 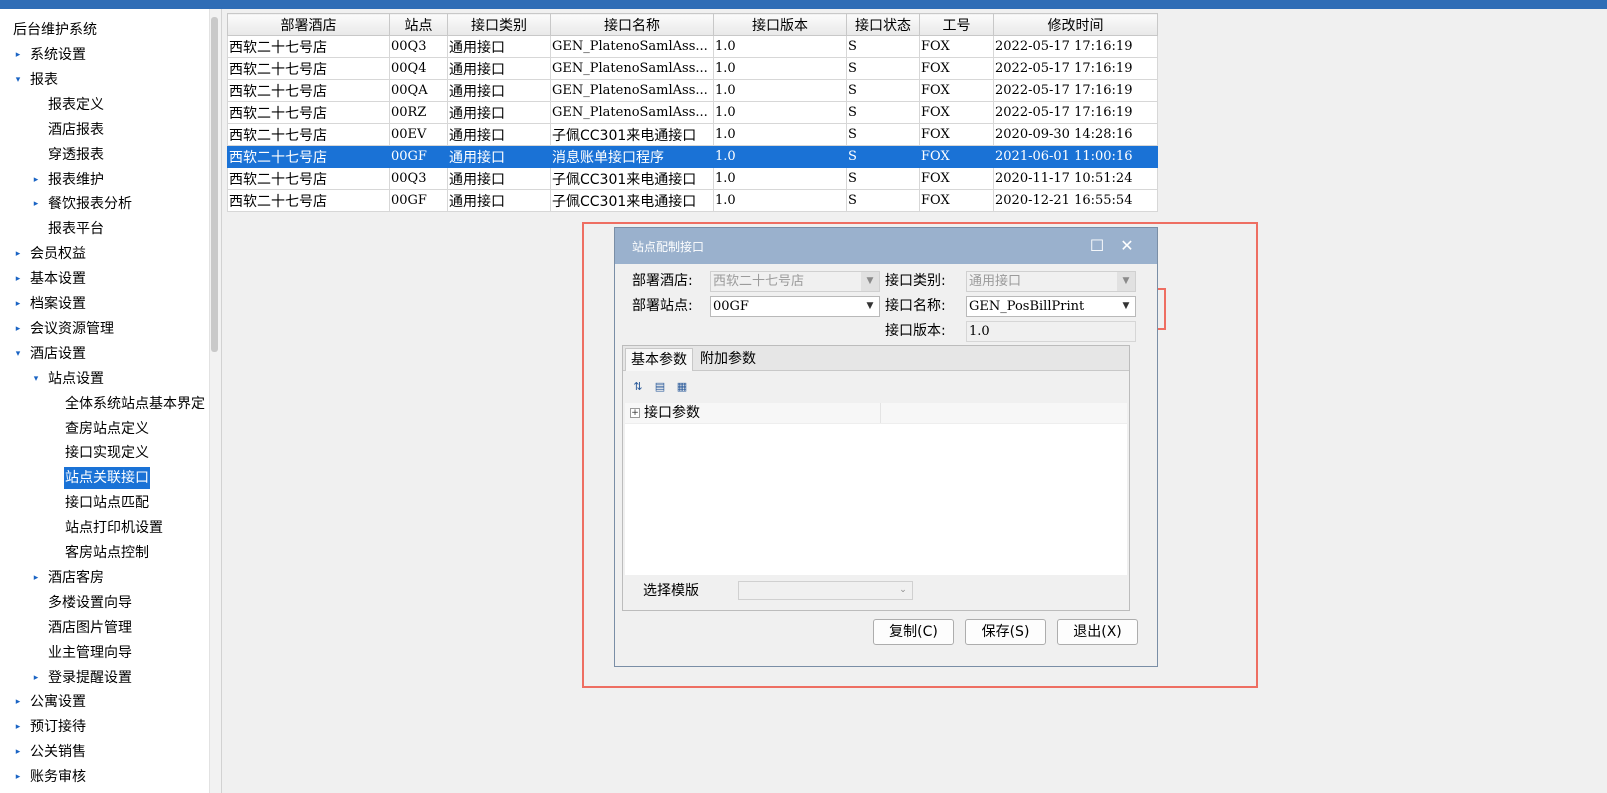 What do you see at coordinates (104, 653) in the screenshot?
I see `sidebar-item: 业主管理向导` at bounding box center [104, 653].